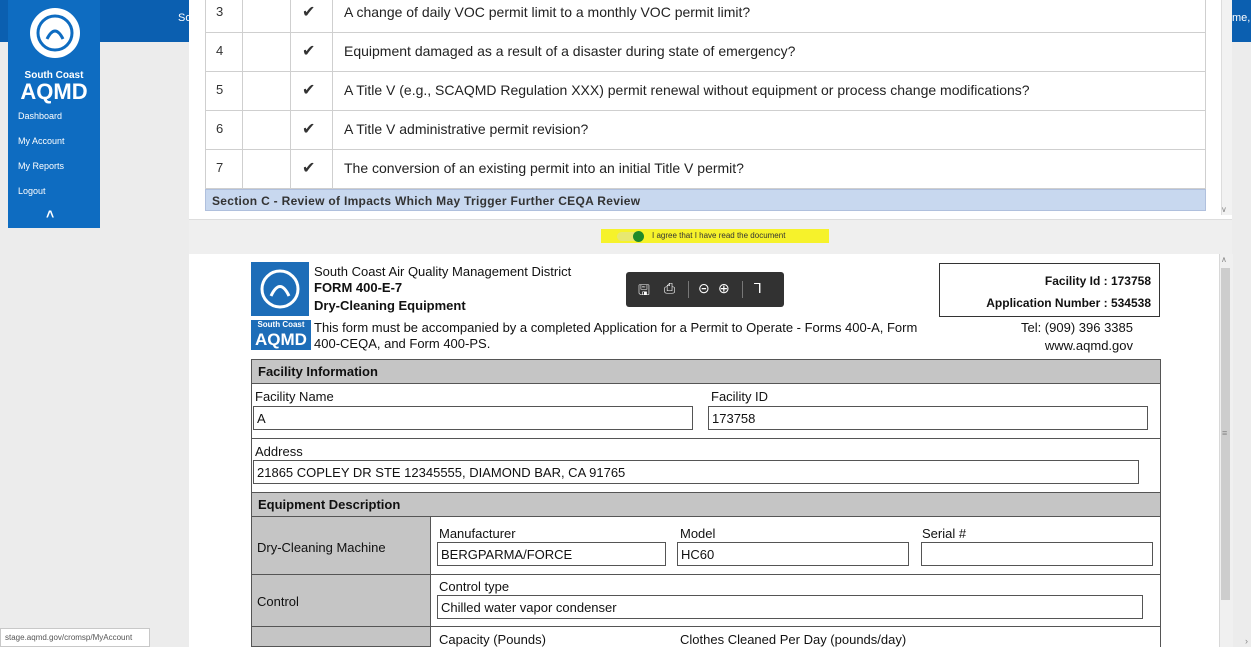 Image resolution: width=1251 pixels, height=647 pixels. What do you see at coordinates (1225, 433) in the screenshot?
I see `scroll-grip-icon: ≡` at bounding box center [1225, 433].